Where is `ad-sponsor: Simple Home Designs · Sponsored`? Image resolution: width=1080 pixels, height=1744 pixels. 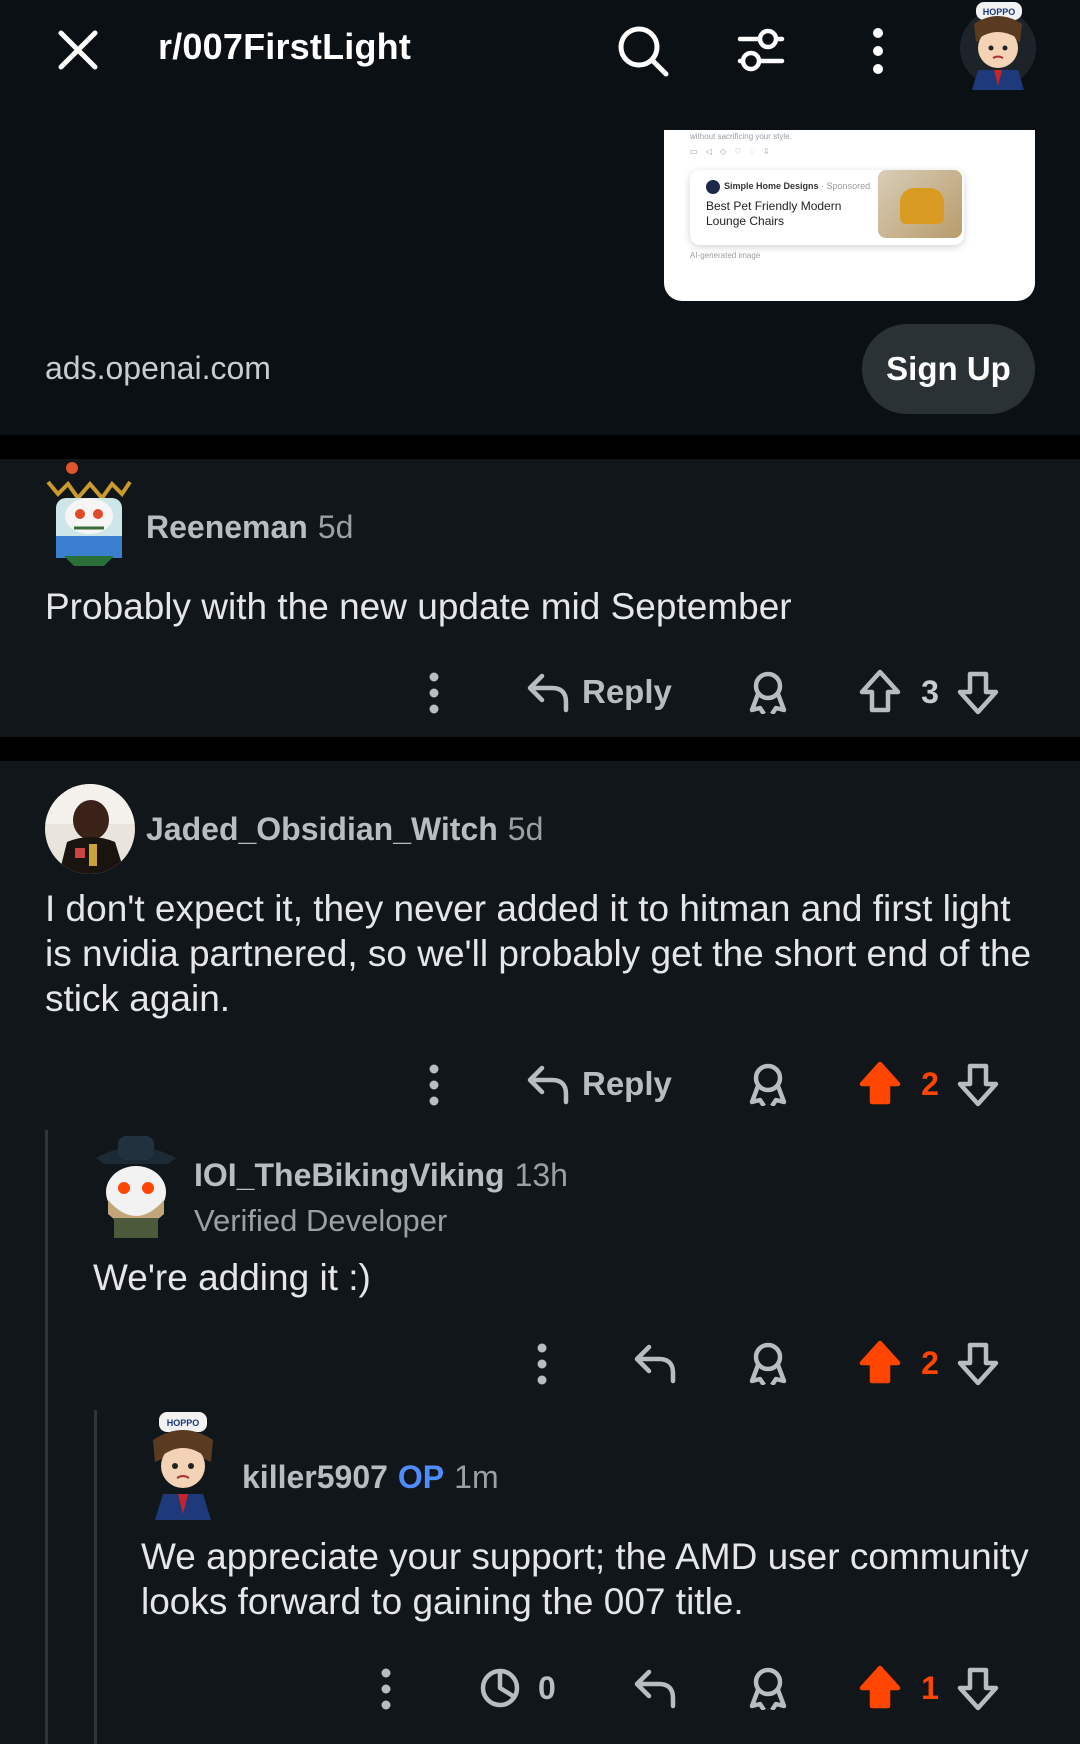
ad-sponsor: Simple Home Designs · Sponsored is located at coordinates (797, 186).